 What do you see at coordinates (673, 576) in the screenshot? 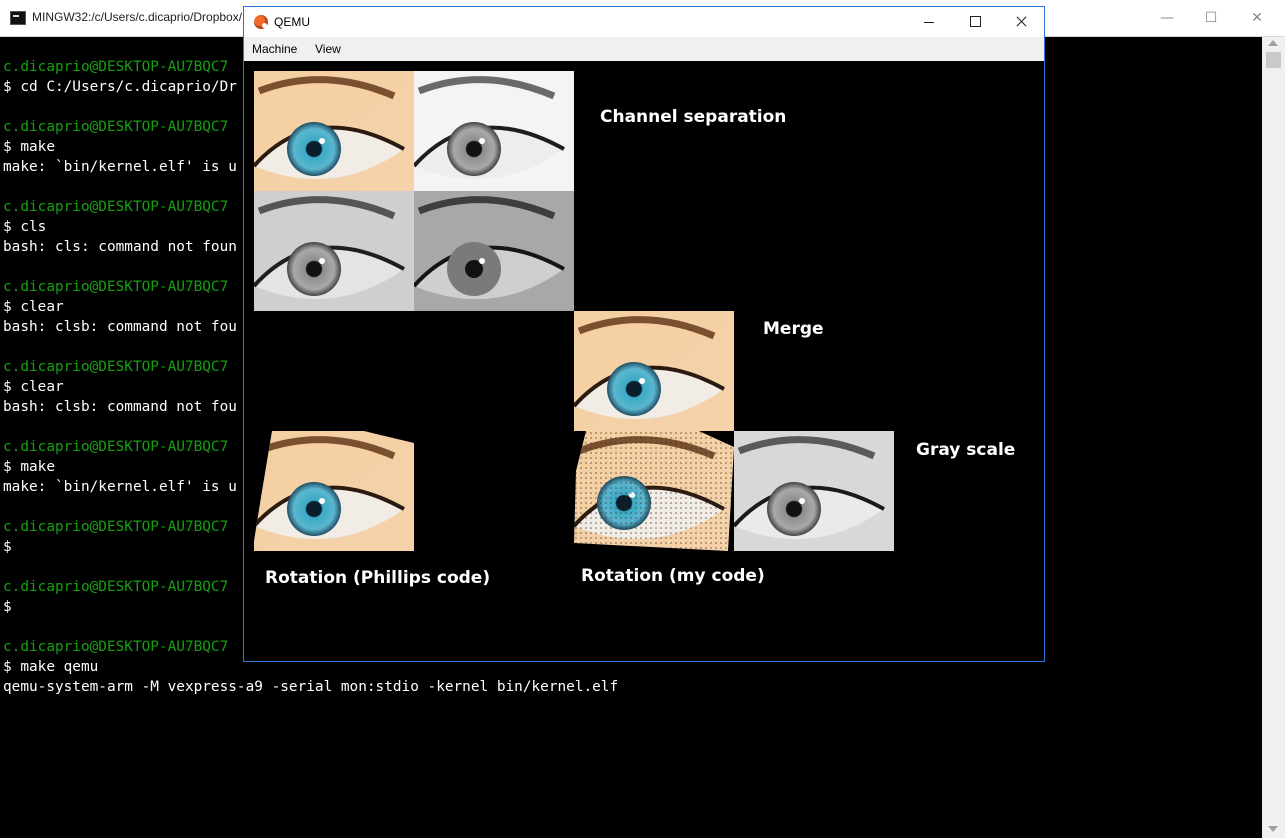
I see `caption-rotation-mine: Rotation (my code)` at bounding box center [673, 576].